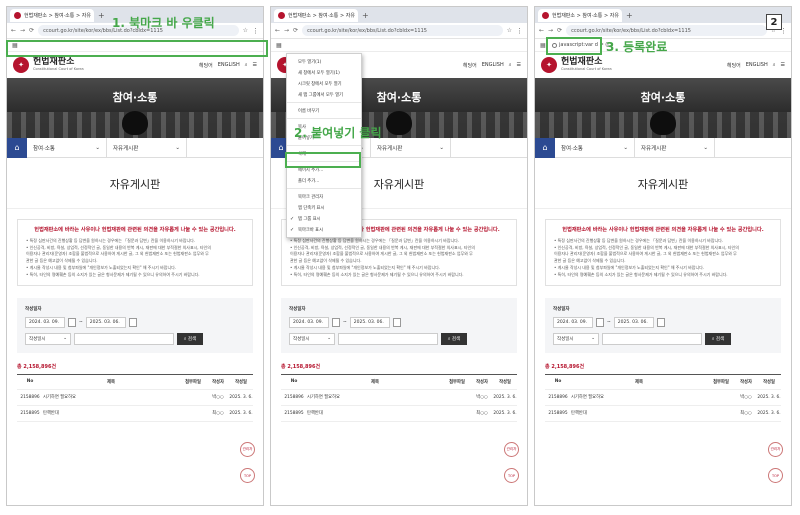 The width and height of the screenshot is (800, 515). I want to click on ctx-show-tab-groups: 탭 그룹 표시, so click(324, 218).